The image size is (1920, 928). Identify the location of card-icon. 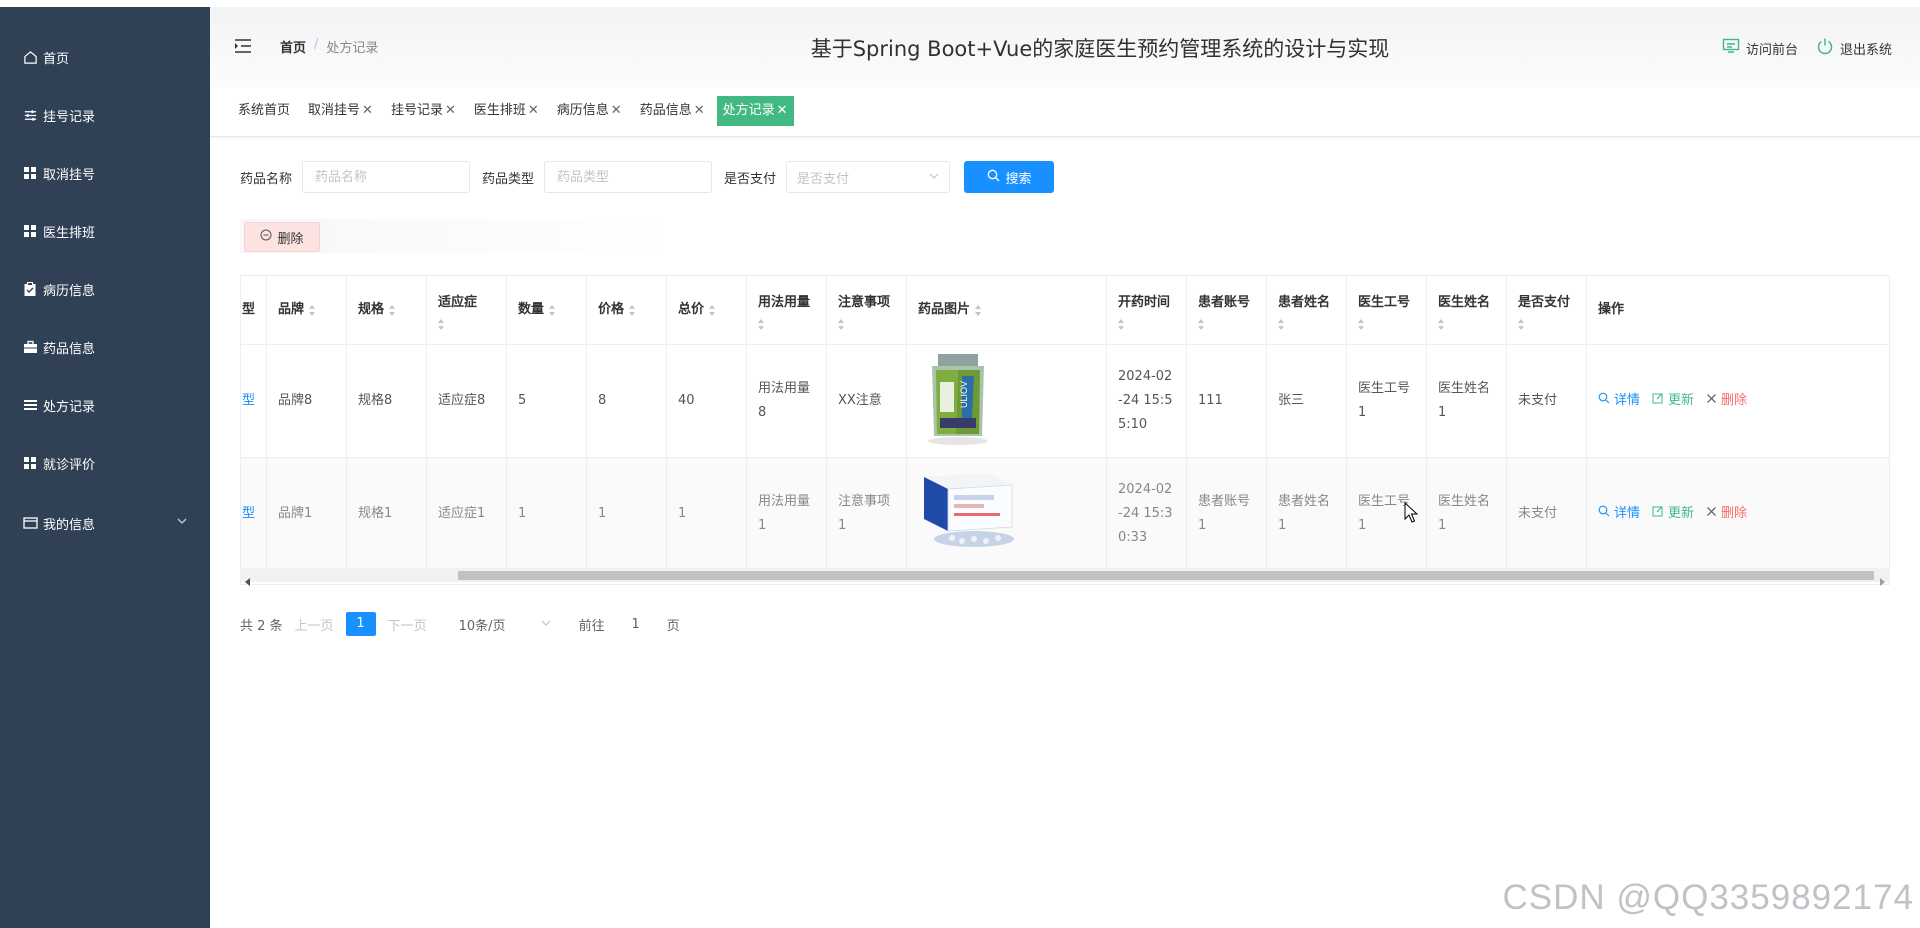
(30, 523).